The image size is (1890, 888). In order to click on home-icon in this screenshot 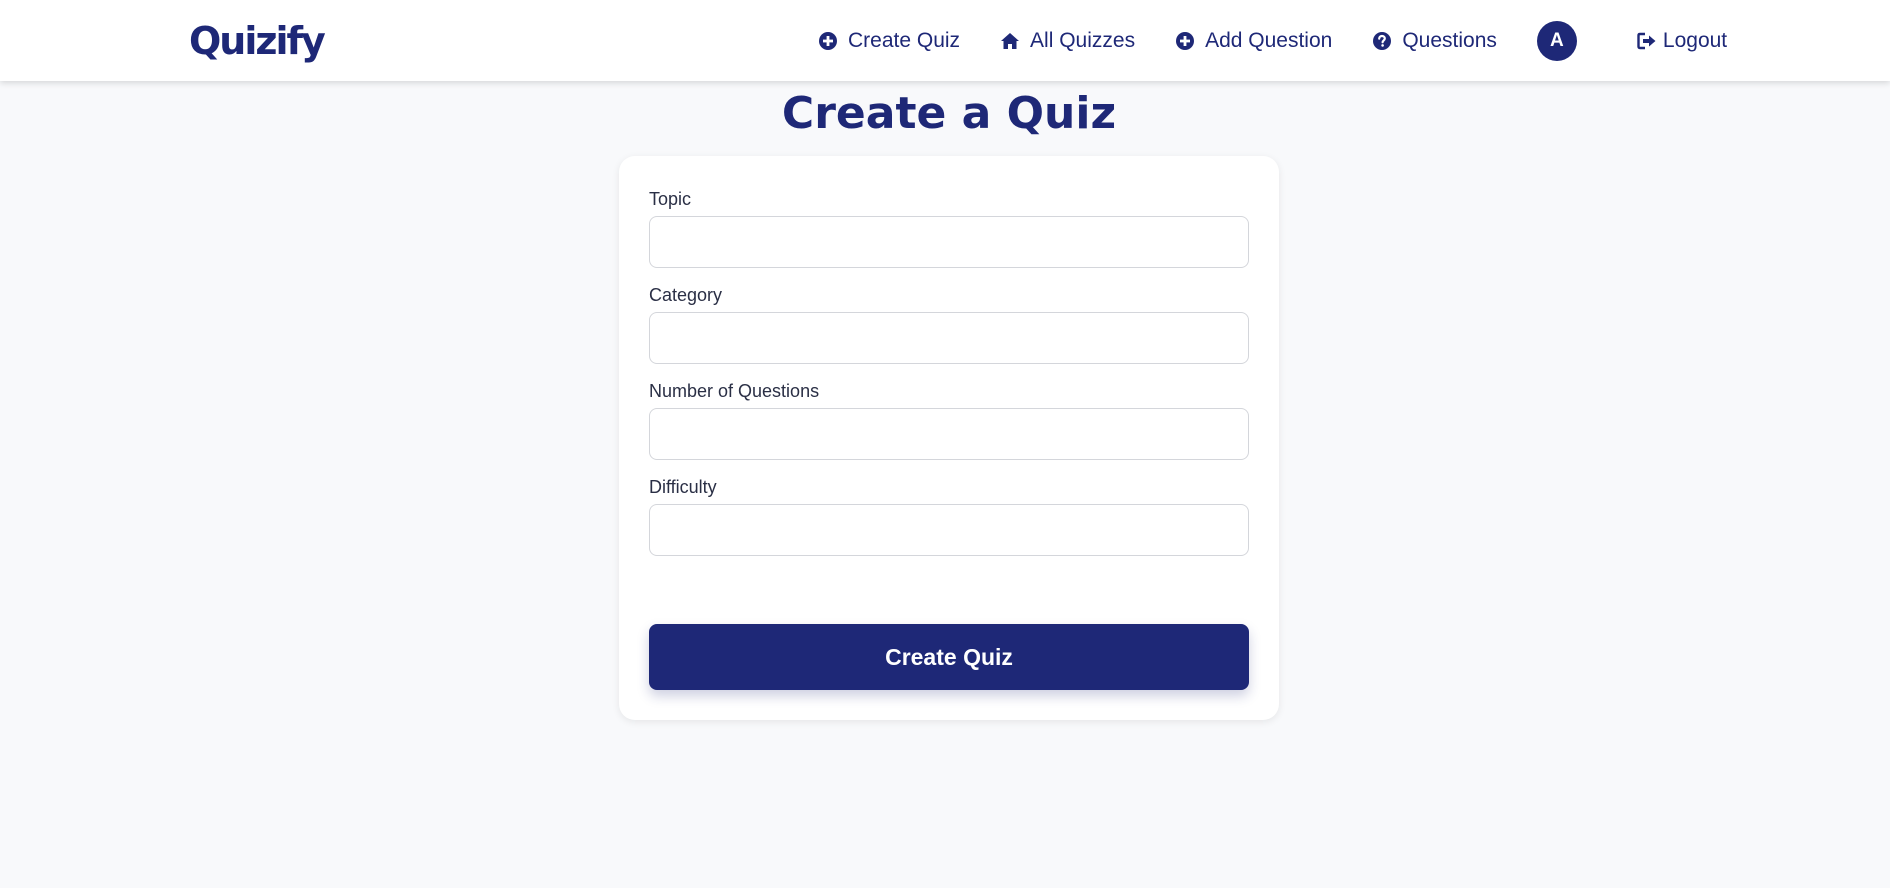, I will do `click(1010, 40)`.